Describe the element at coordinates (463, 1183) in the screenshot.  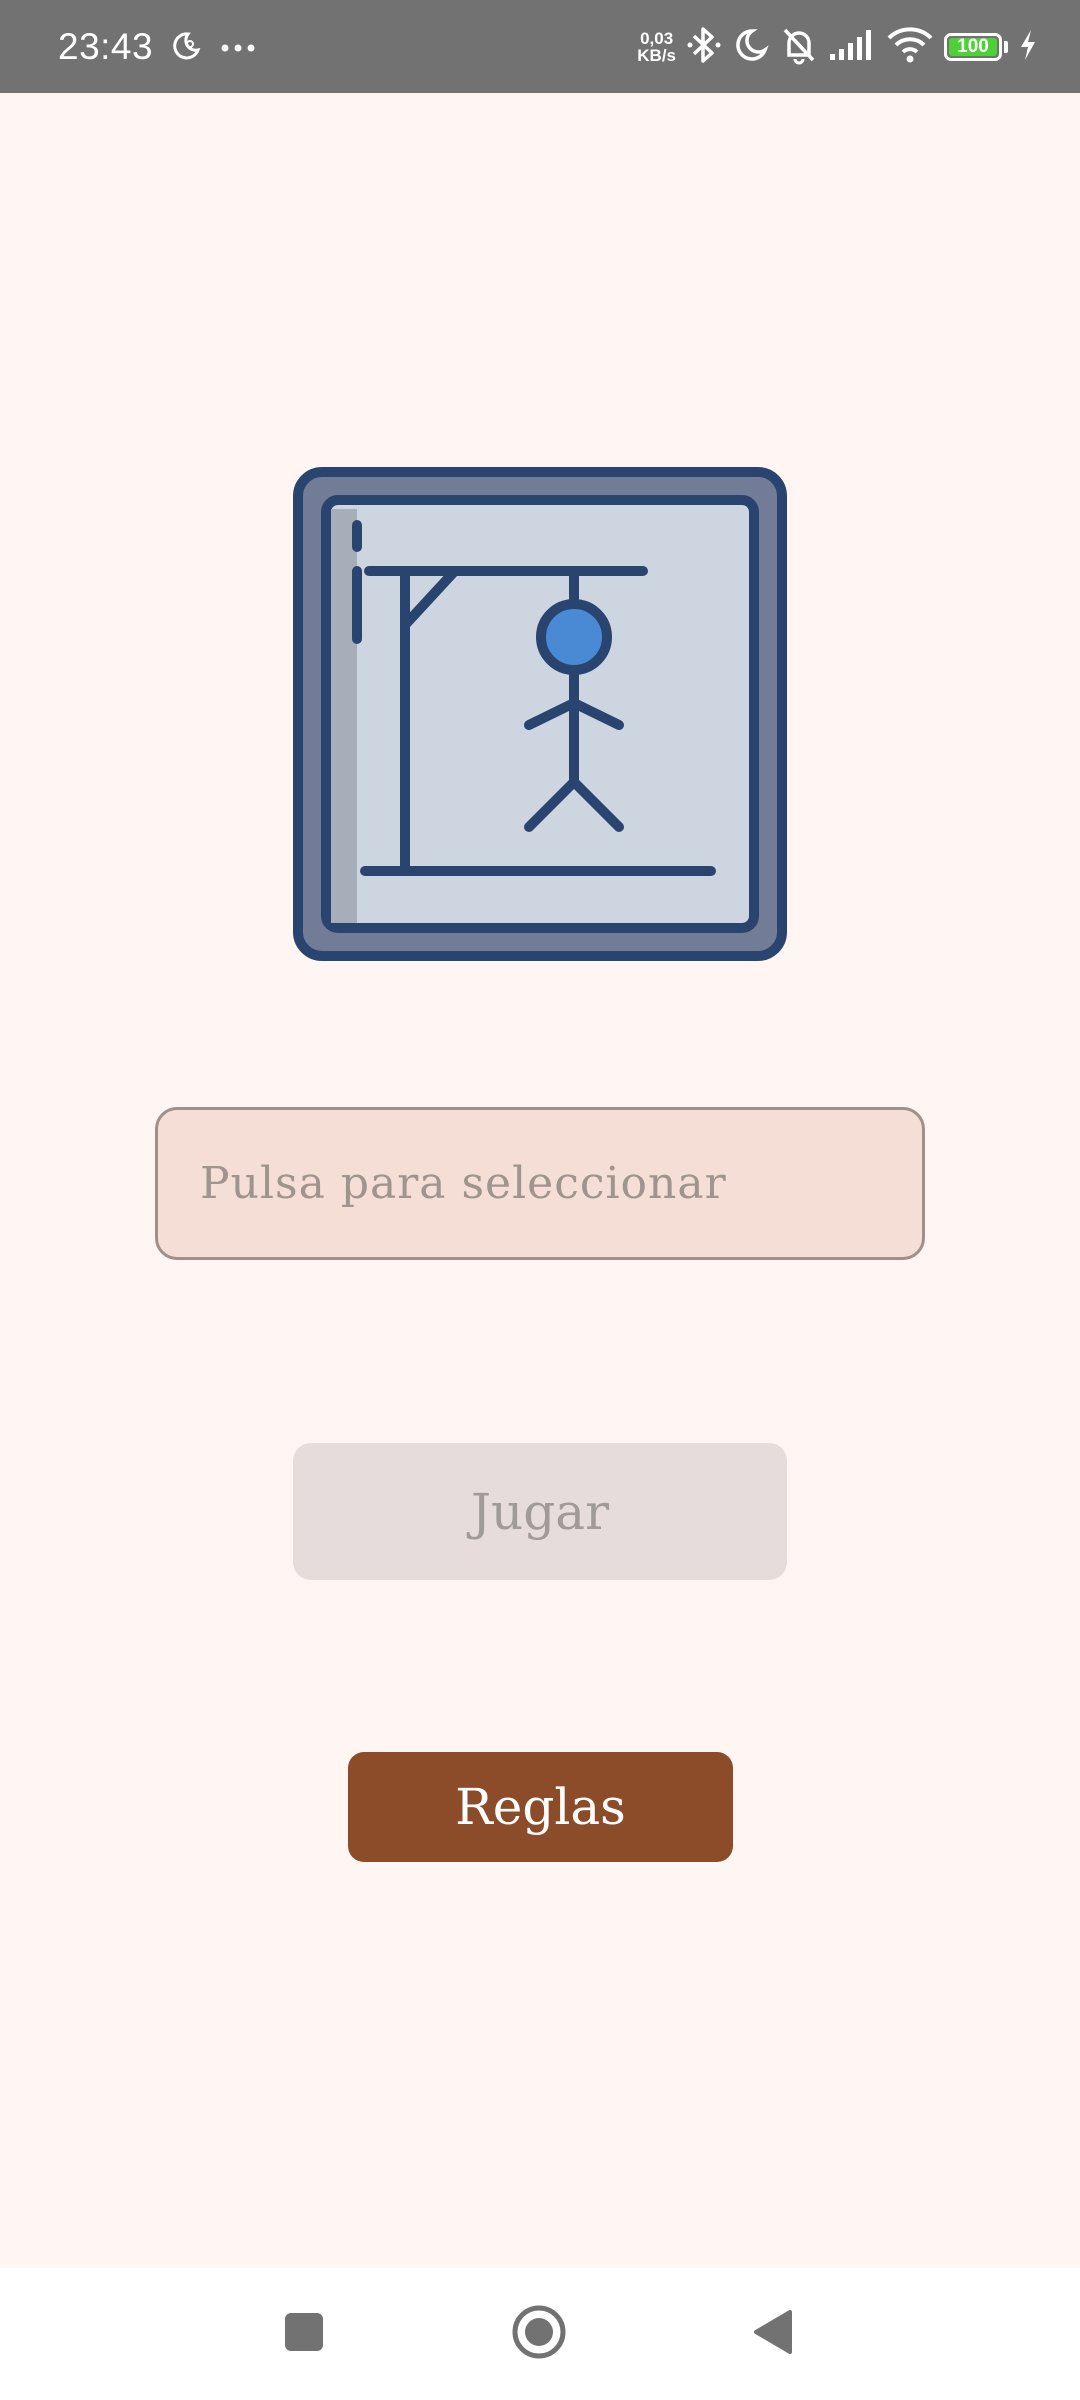
I see `word-selector-placeholder: Pulsa para seleccionar` at that location.